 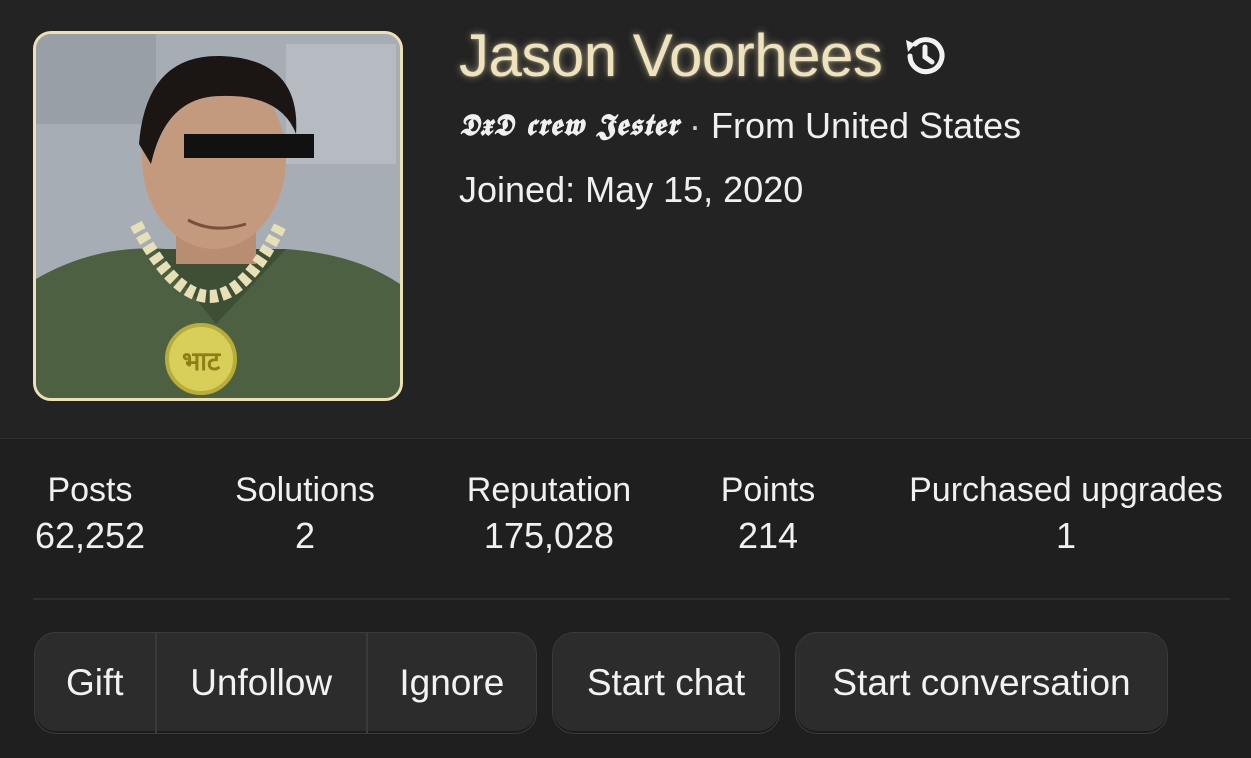 I want to click on unfollow-button: Unfollow, so click(x=260, y=683).